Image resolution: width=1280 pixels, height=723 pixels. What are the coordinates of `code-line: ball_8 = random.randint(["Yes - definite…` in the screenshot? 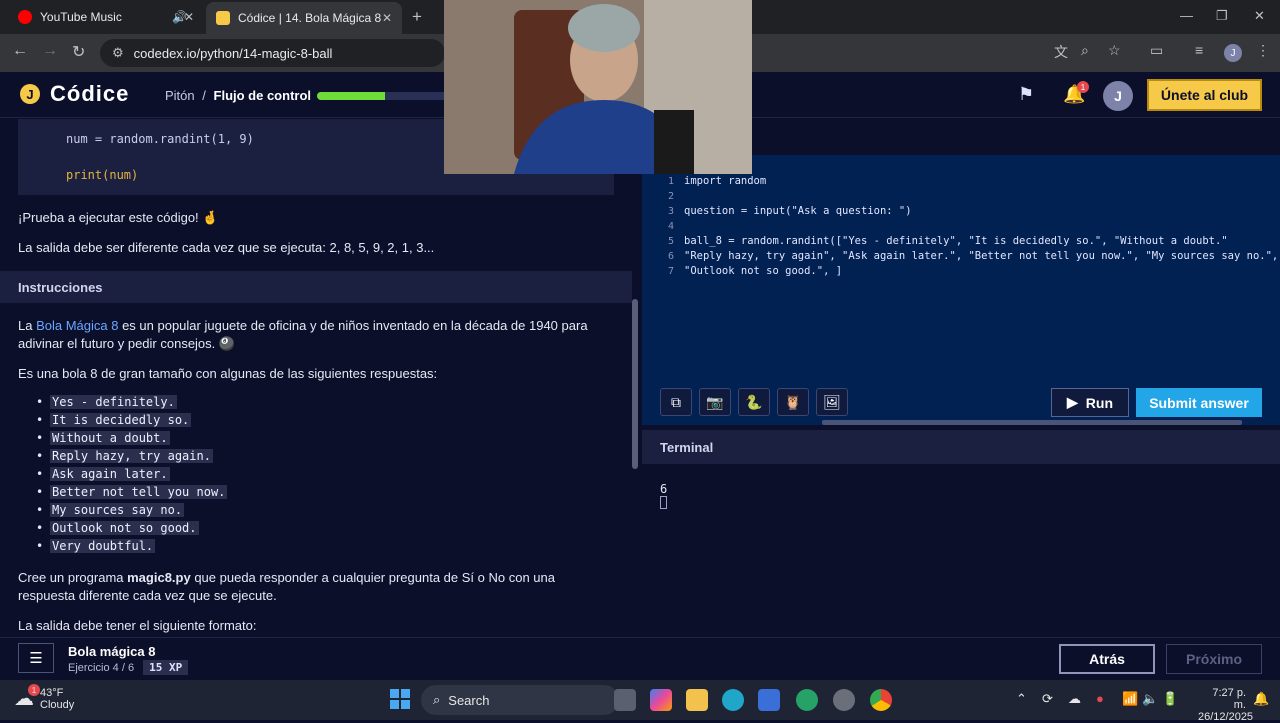 It's located at (956, 241).